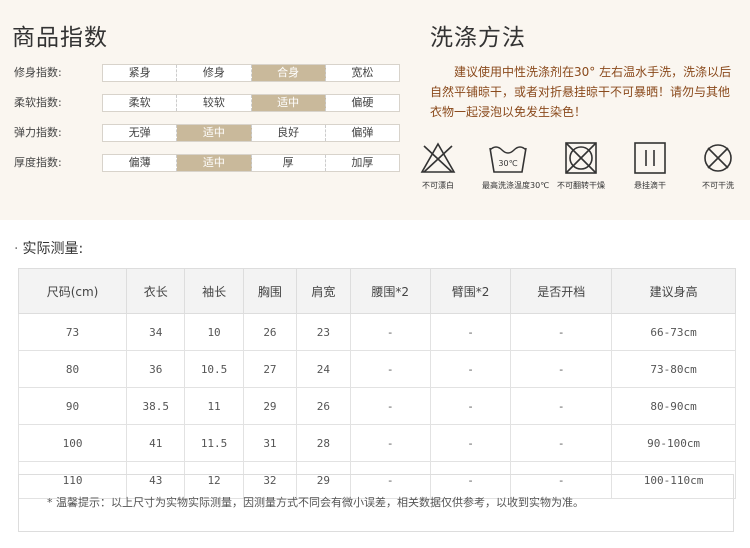 The width and height of the screenshot is (750, 548). I want to click on table-header-row: 尺码(cm) 衣长 袖长 胸围 肩宽 腰围*2 臂围*2 是否开档 建议身高, so click(376, 291).